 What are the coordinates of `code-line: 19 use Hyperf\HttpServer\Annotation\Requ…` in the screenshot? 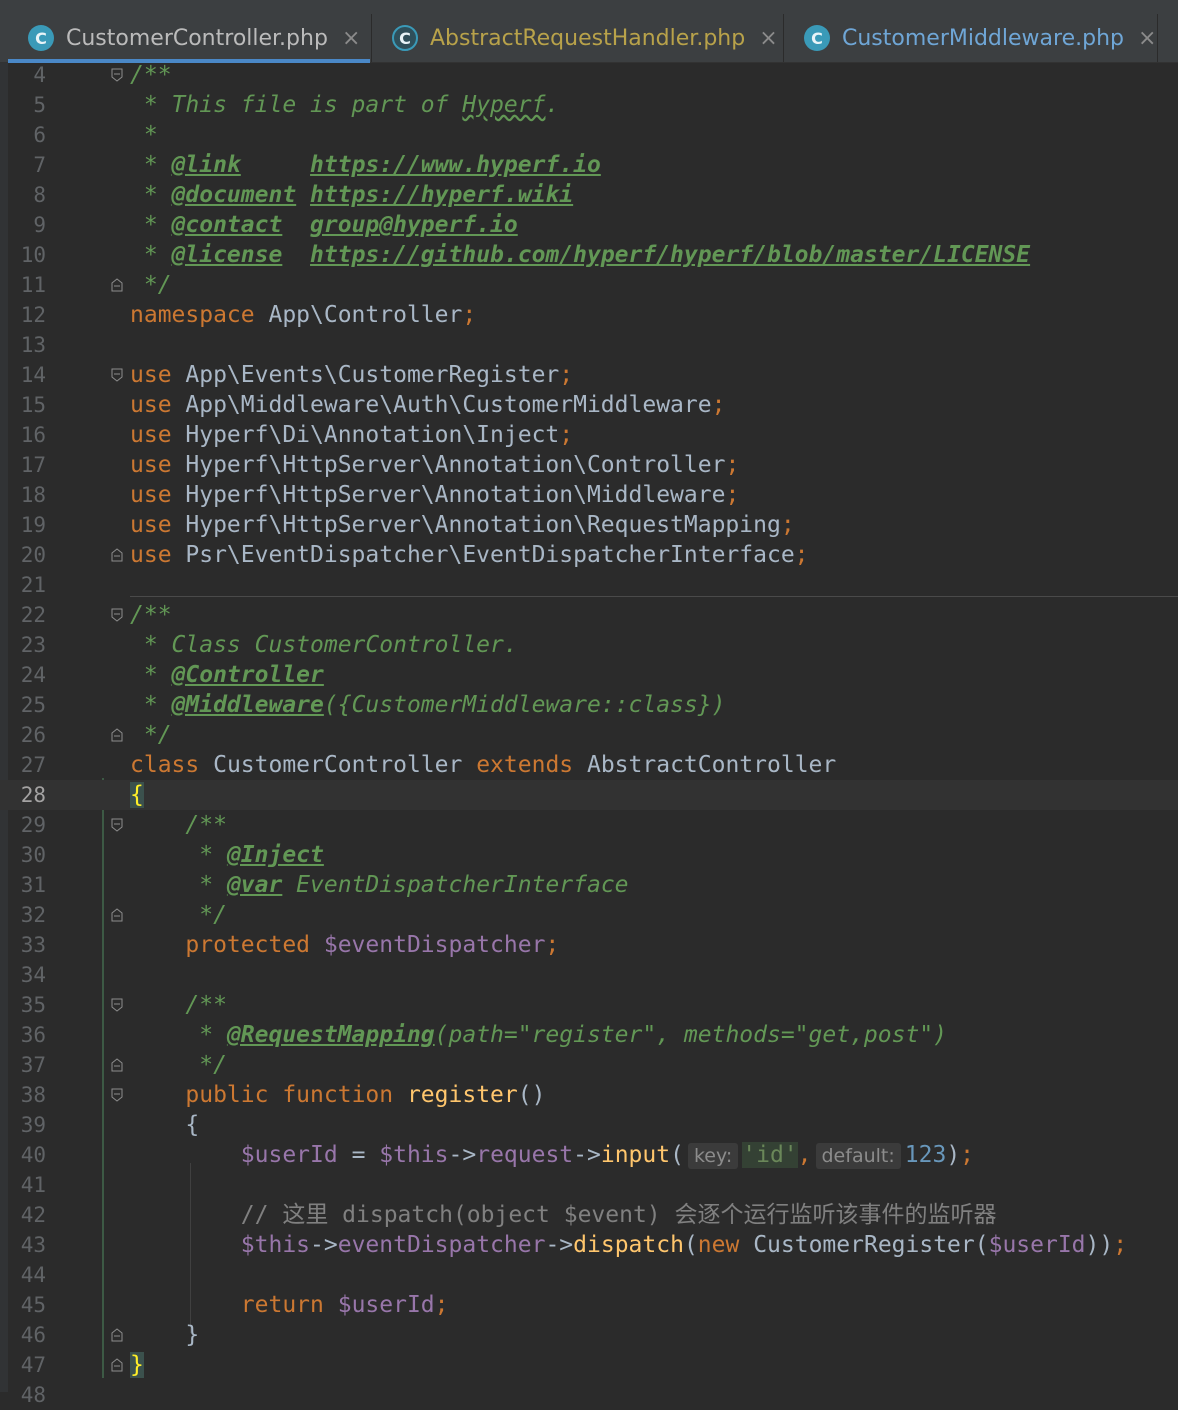 It's located at (589, 525).